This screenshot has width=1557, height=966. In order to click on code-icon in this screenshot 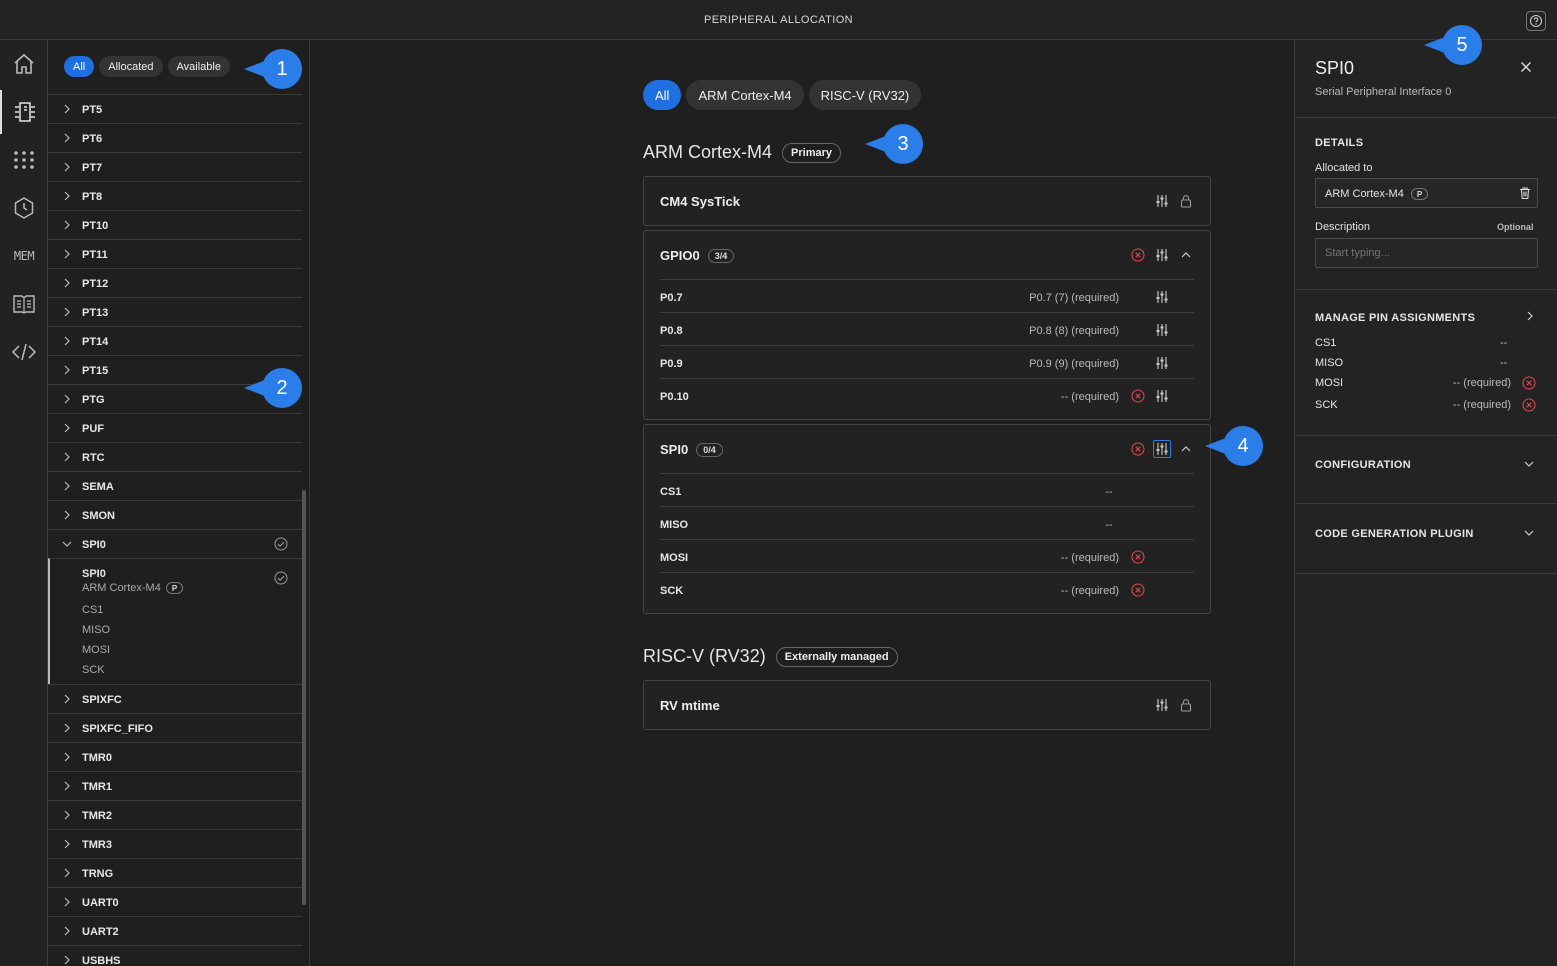, I will do `click(24, 352)`.